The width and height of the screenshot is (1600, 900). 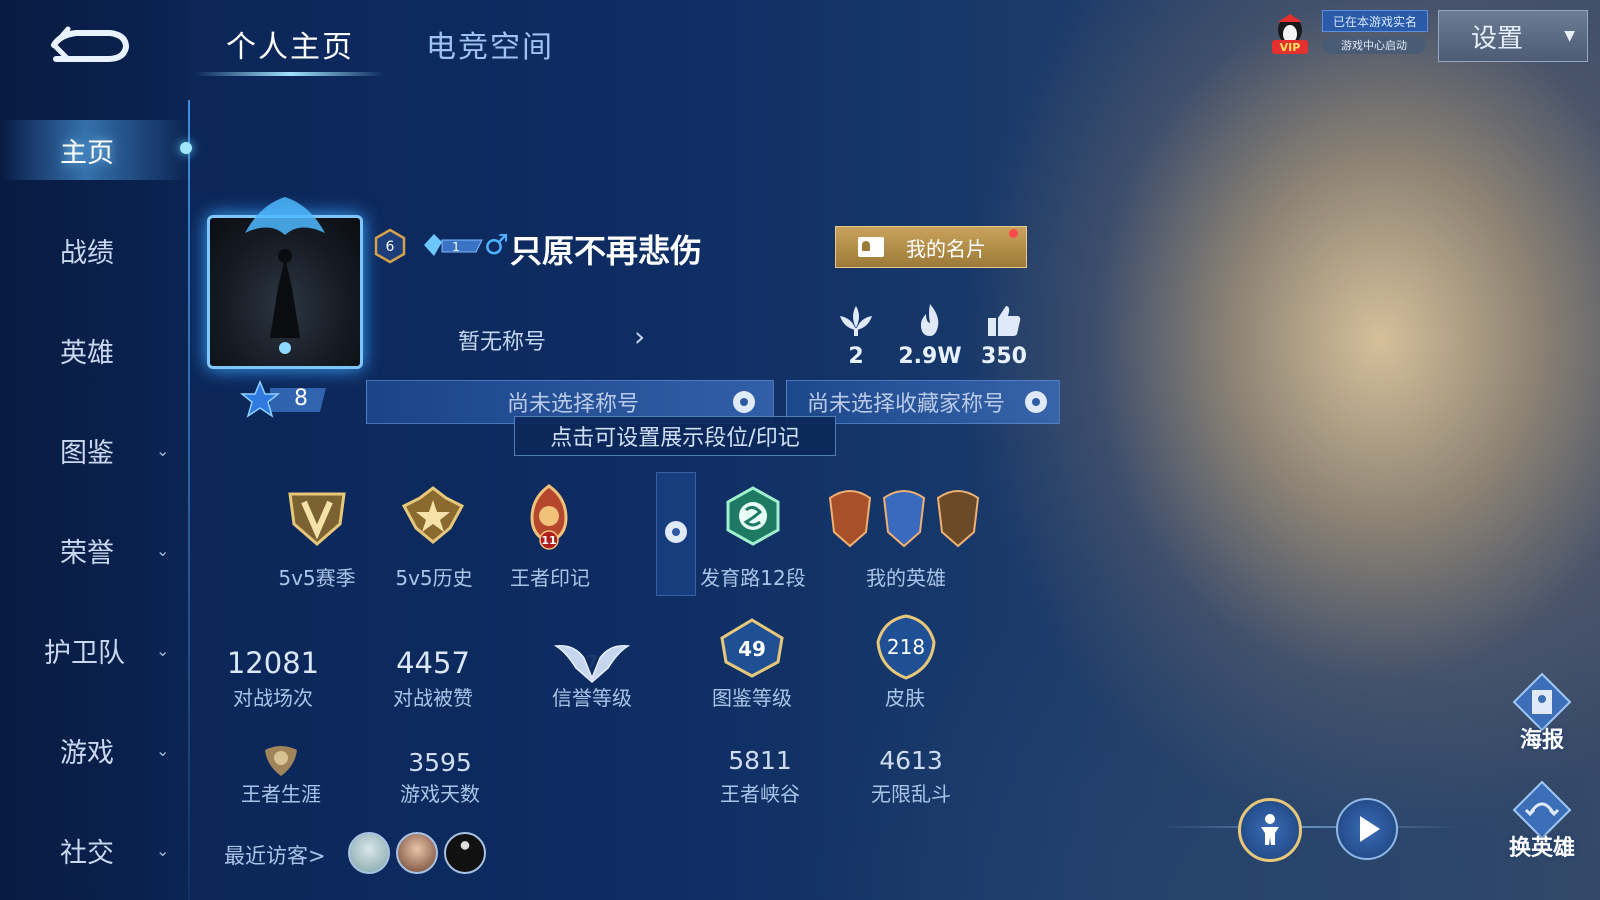 I want to click on king-mark-icon: 11, so click(x=549, y=517).